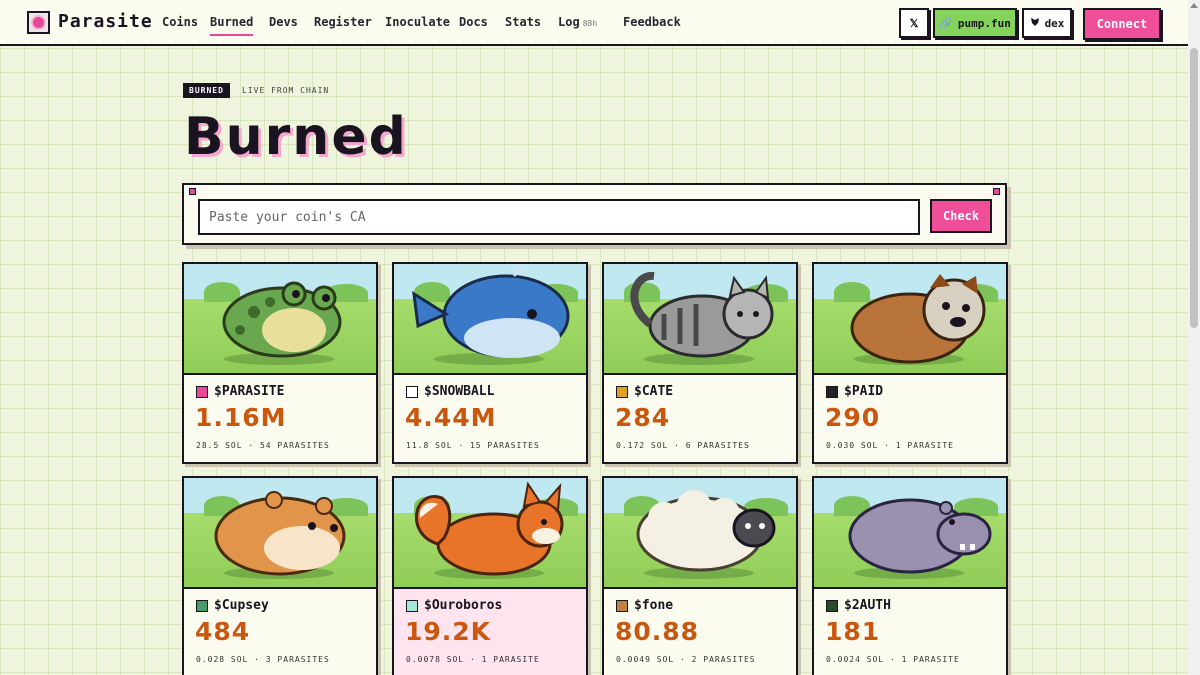 This screenshot has height=675, width=1200. I want to click on nav-log: Log 88h, so click(577, 22).